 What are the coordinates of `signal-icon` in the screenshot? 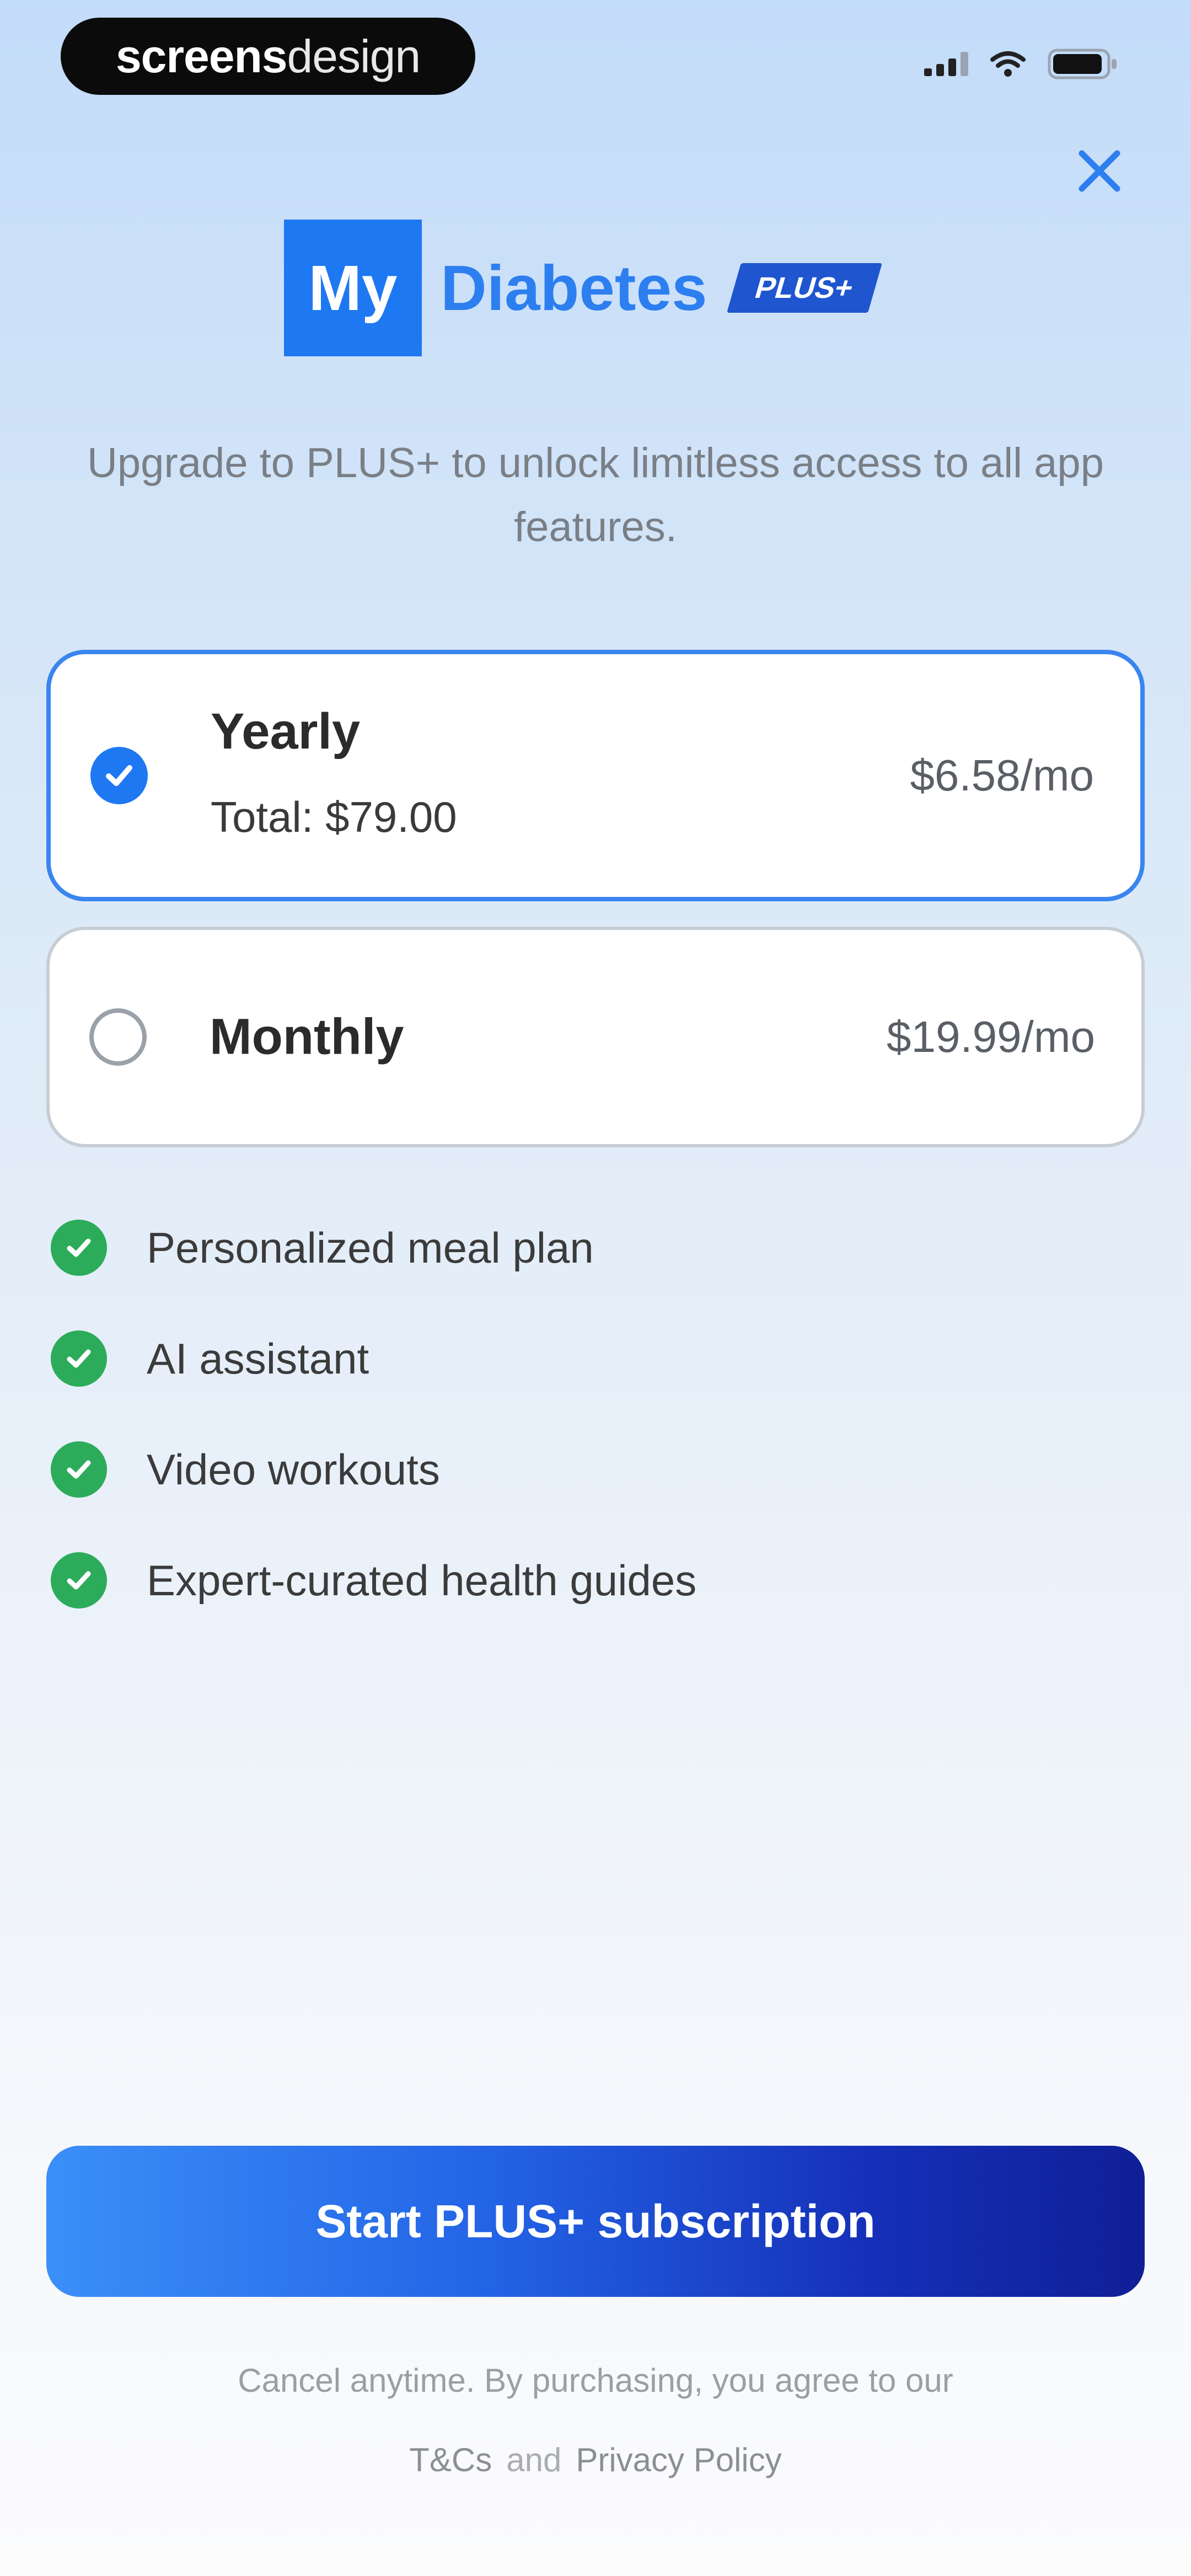 It's located at (946, 64).